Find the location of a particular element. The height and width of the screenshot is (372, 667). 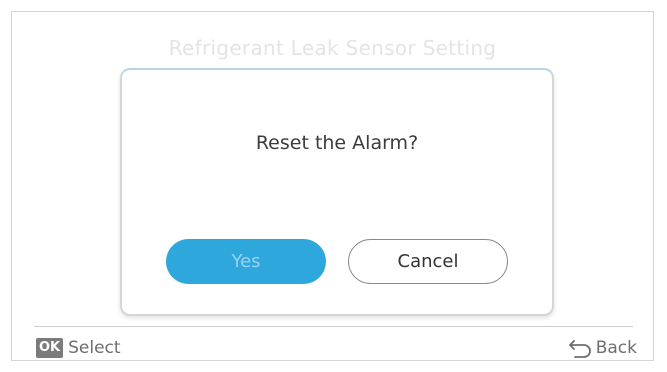

footer-select-hint: OK Select is located at coordinates (78, 348).